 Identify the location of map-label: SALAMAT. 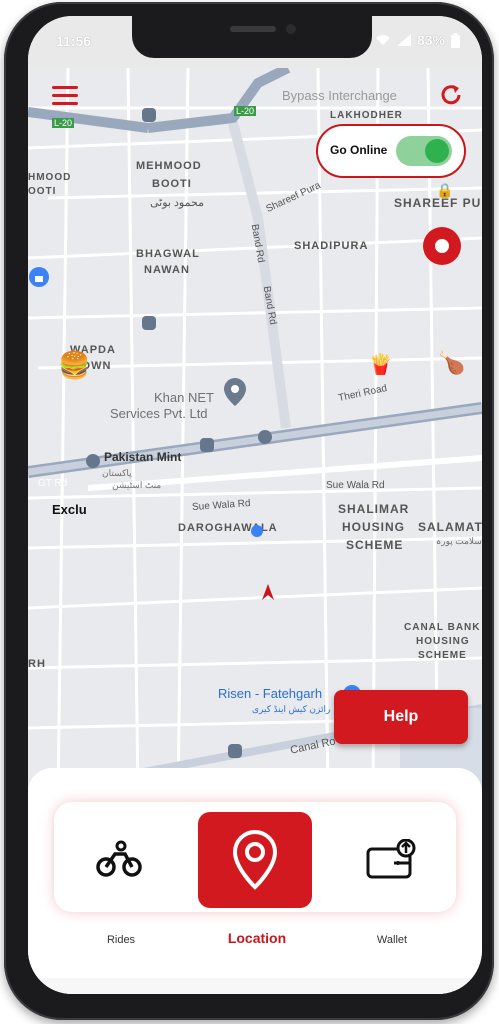
(450, 527).